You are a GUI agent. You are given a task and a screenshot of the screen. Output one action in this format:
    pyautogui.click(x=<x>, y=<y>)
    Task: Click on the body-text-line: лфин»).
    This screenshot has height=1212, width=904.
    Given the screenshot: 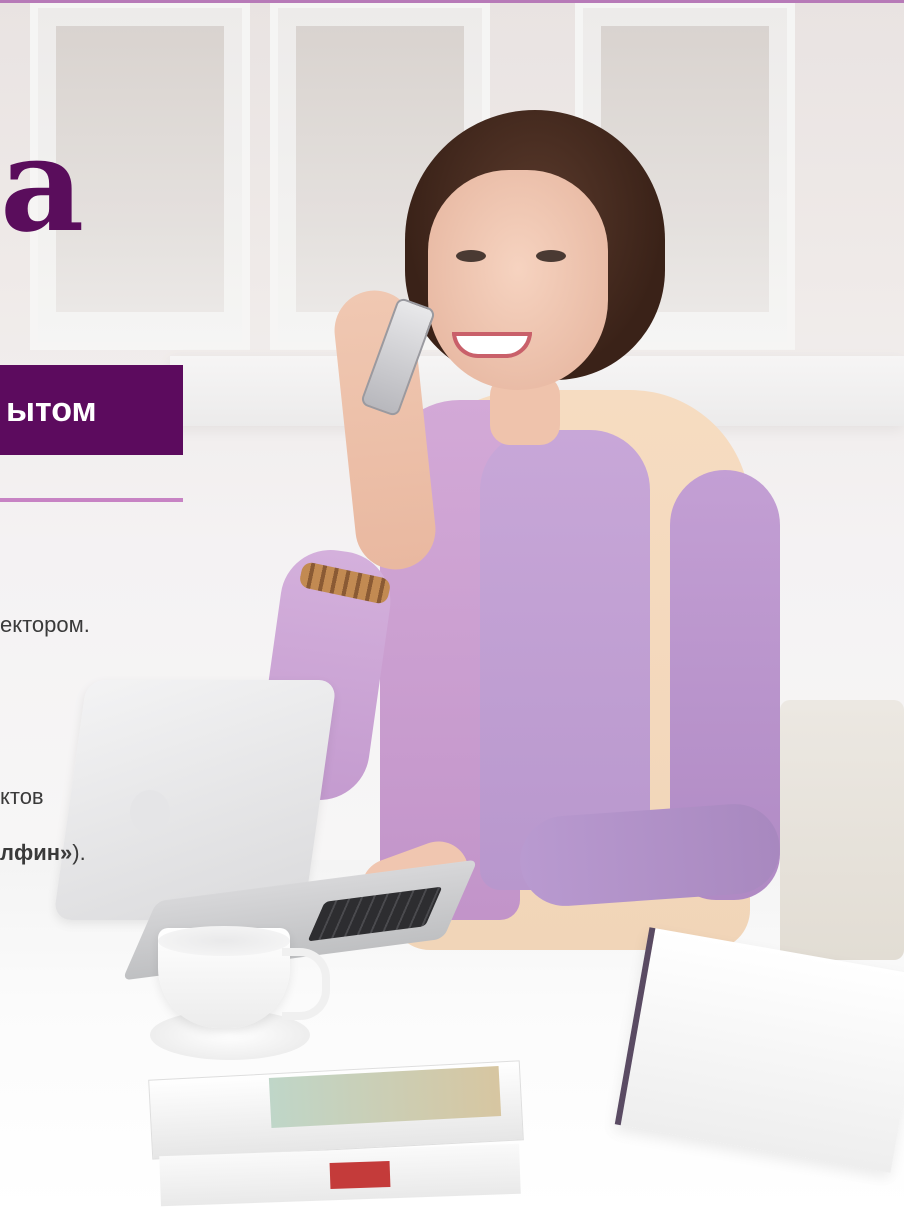 What is the action you would take?
    pyautogui.click(x=43, y=853)
    